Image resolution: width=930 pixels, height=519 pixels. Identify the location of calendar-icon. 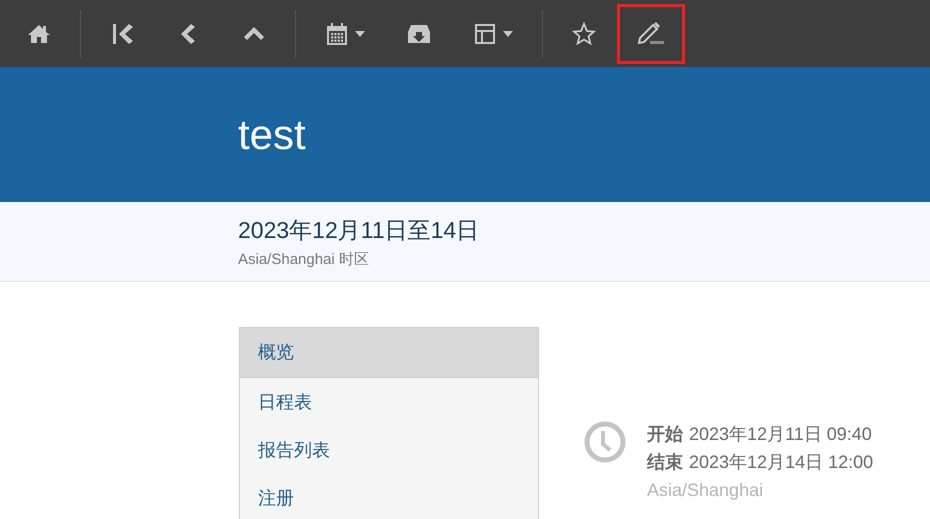
(337, 34).